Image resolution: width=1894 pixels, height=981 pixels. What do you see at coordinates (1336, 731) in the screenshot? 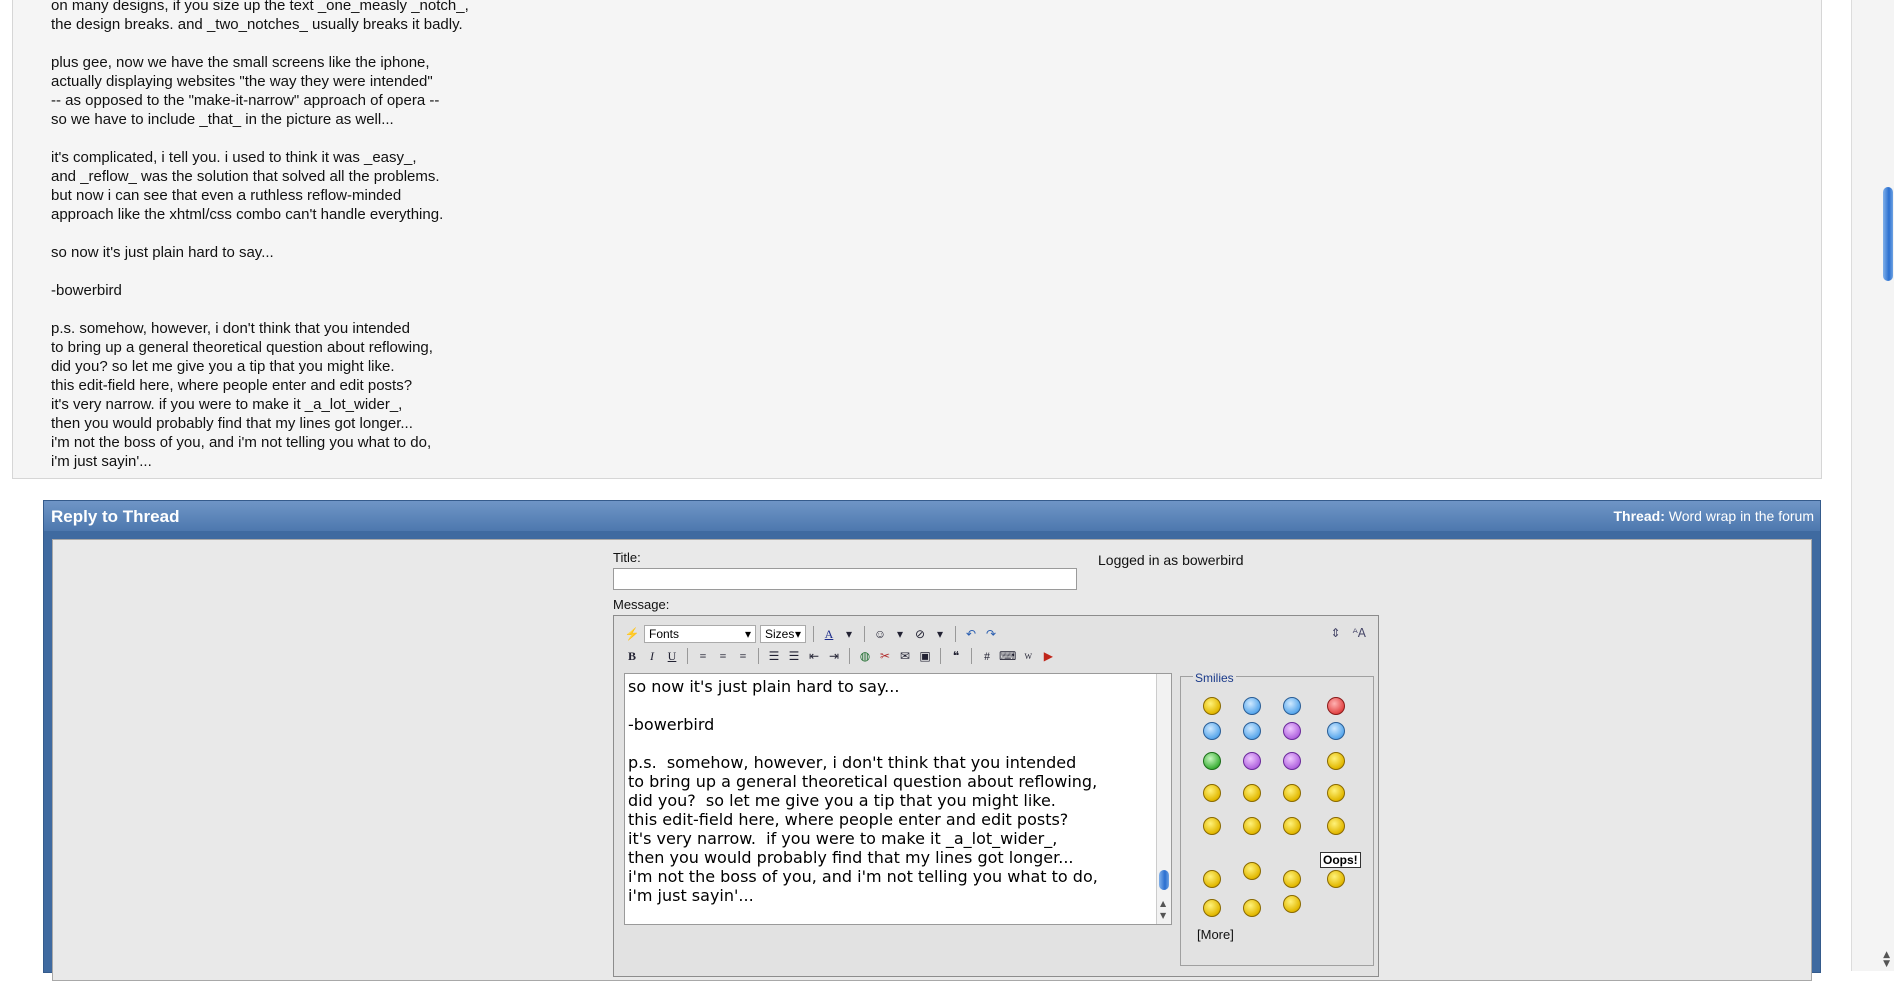
I see `wink-icon` at bounding box center [1336, 731].